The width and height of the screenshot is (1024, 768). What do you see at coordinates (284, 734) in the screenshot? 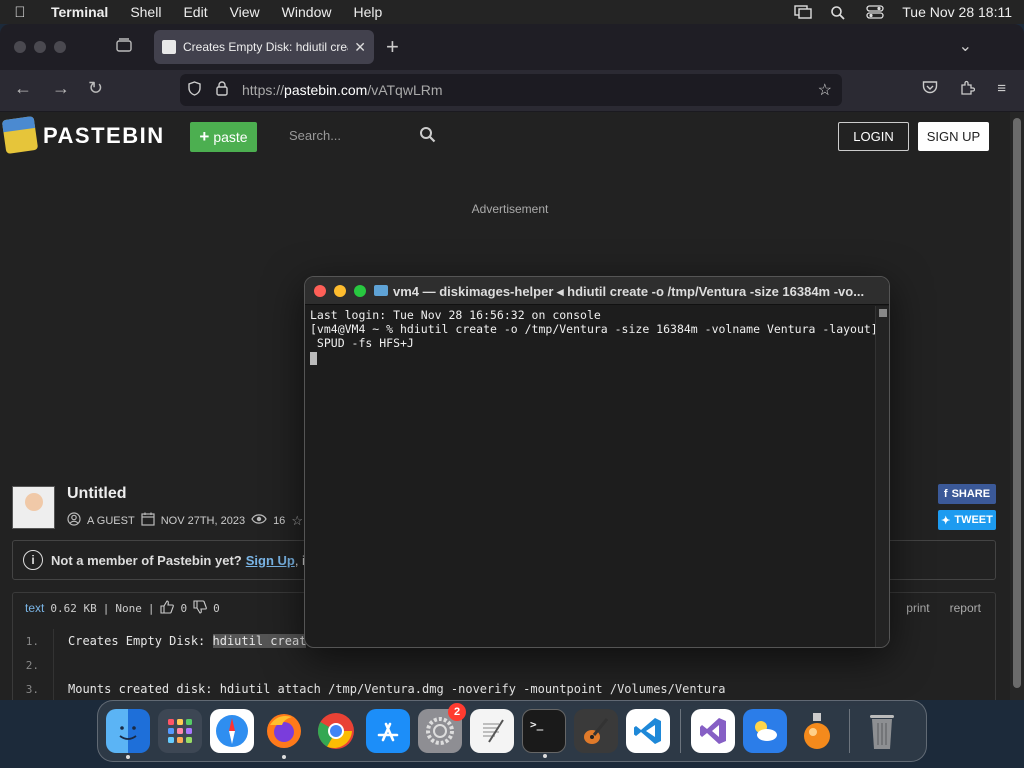
I see `firefox-icon` at bounding box center [284, 734].